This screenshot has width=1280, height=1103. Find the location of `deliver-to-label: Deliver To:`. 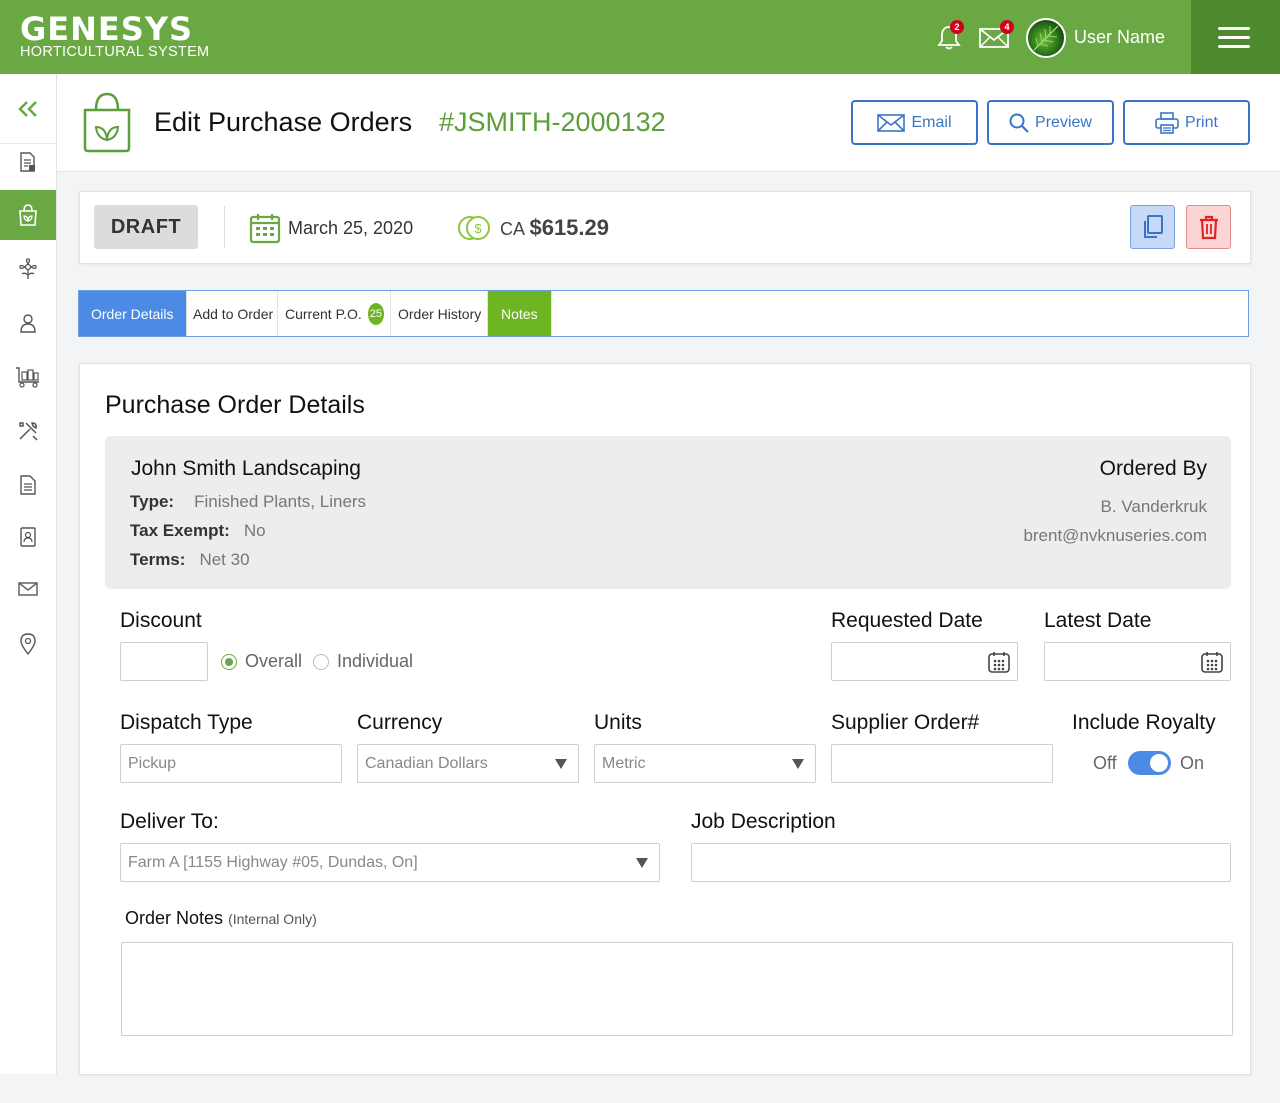

deliver-to-label: Deliver To: is located at coordinates (169, 821).